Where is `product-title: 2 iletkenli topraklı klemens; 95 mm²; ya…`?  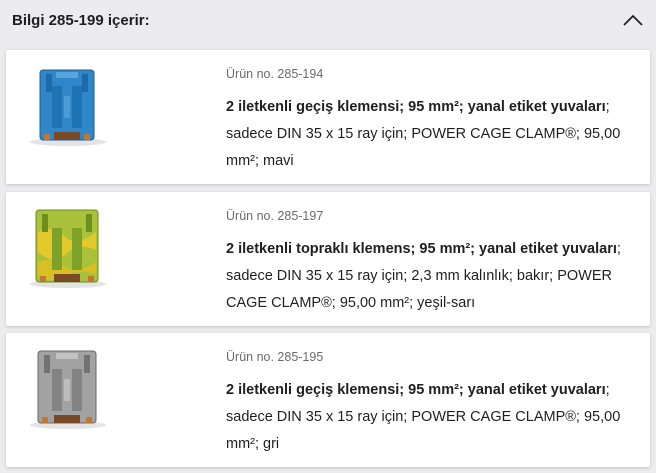
product-title: 2 iletkenli topraklı klemens; 95 mm²; ya… is located at coordinates (421, 249).